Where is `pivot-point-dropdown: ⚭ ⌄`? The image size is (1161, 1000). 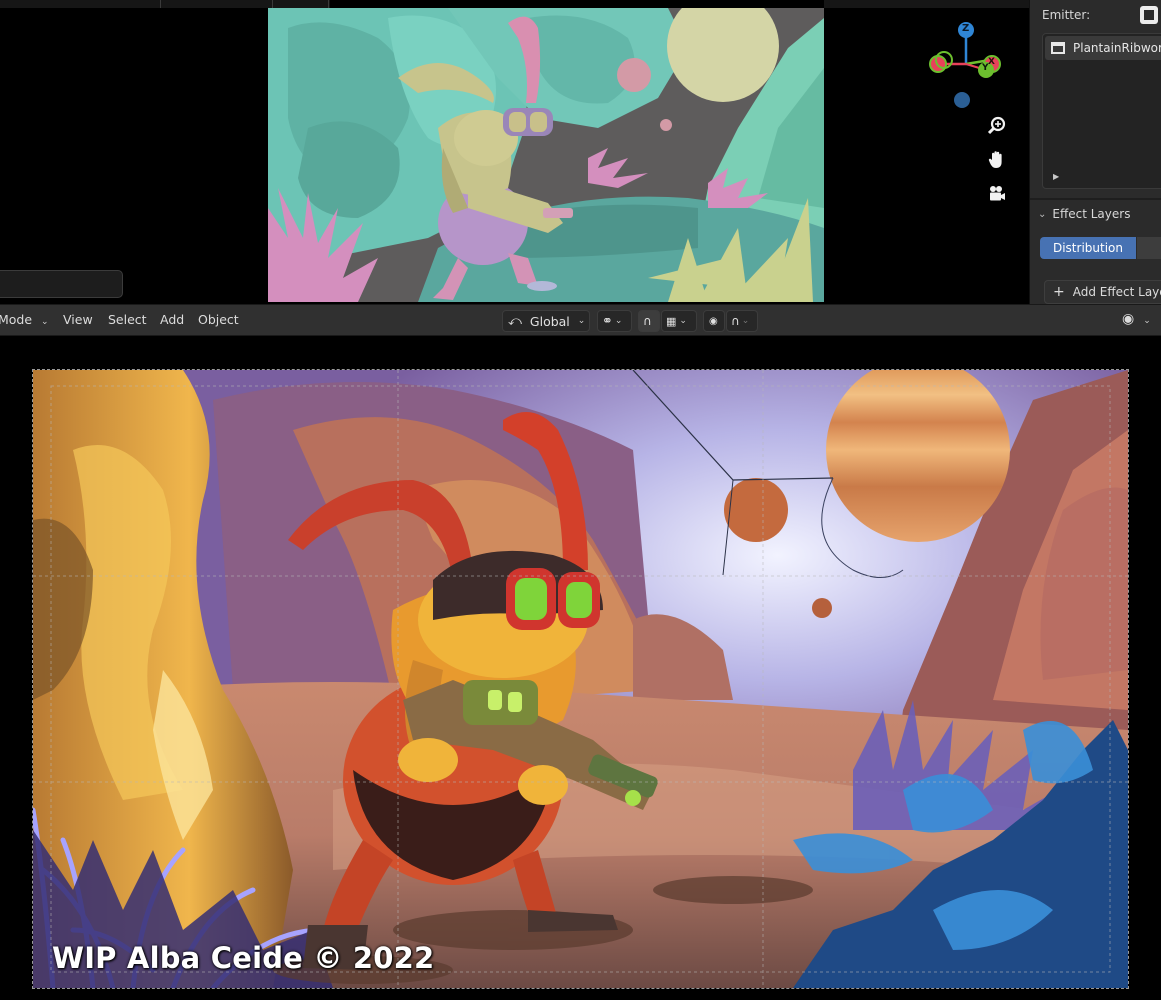
pivot-point-dropdown: ⚭ ⌄ is located at coordinates (614, 321).